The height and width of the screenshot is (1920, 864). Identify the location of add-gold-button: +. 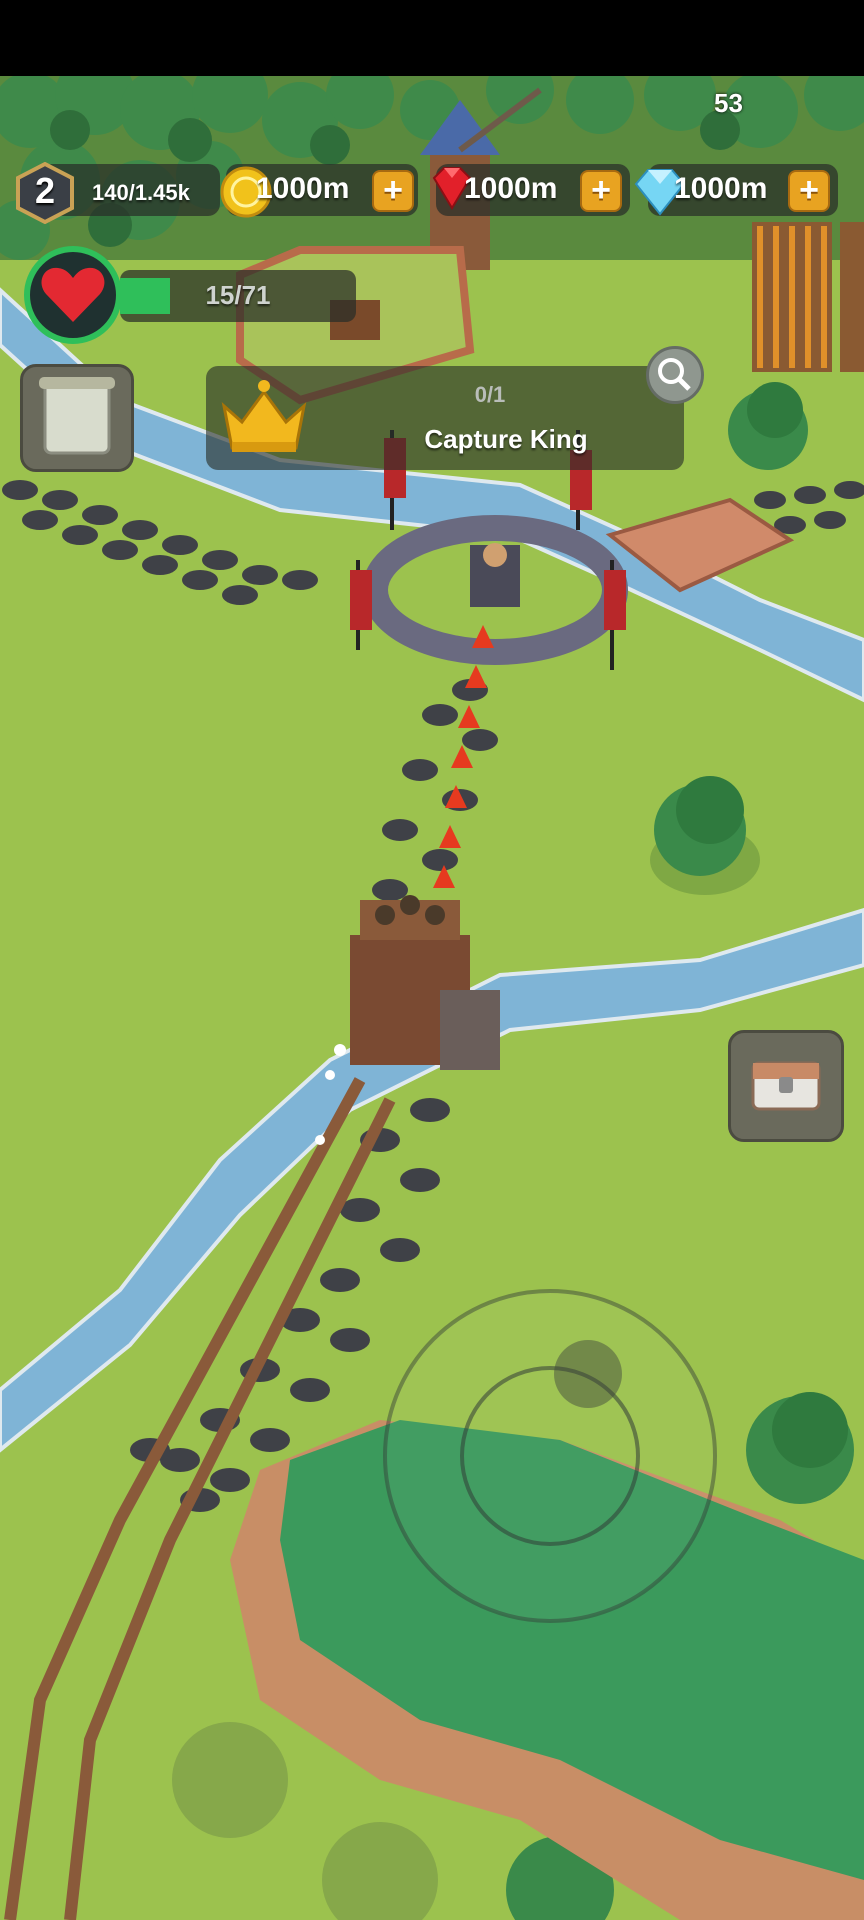
(393, 191).